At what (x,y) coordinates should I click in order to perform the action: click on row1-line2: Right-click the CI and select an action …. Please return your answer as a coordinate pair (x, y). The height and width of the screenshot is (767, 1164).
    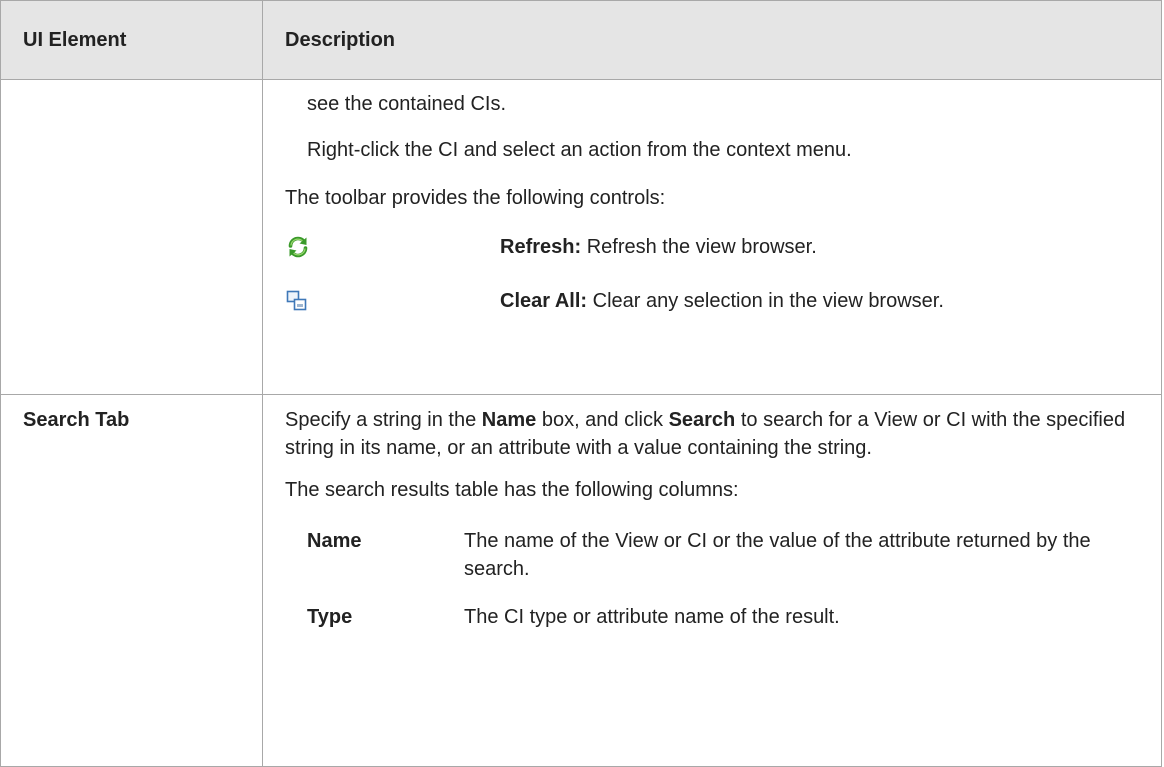
    Looking at the image, I should click on (579, 150).